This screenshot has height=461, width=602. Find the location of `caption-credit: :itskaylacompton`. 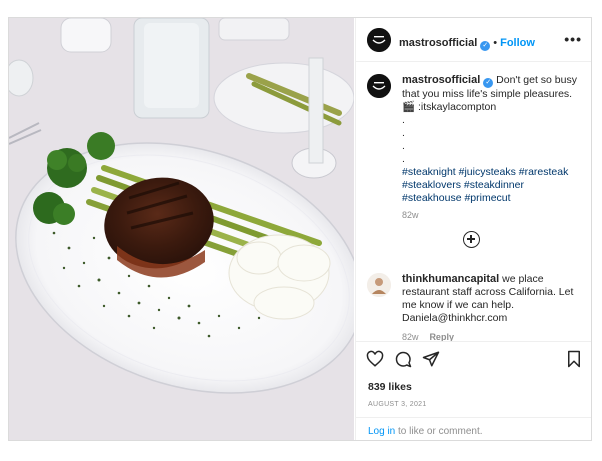

caption-credit: :itskaylacompton is located at coordinates (457, 107).